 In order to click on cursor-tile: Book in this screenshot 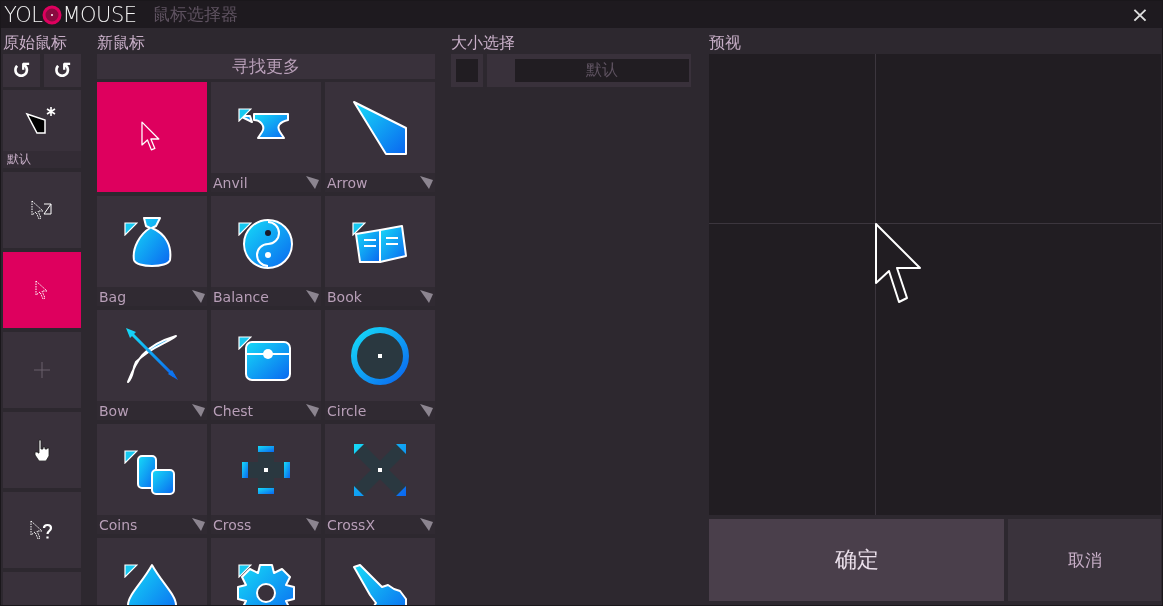, I will do `click(380, 251)`.